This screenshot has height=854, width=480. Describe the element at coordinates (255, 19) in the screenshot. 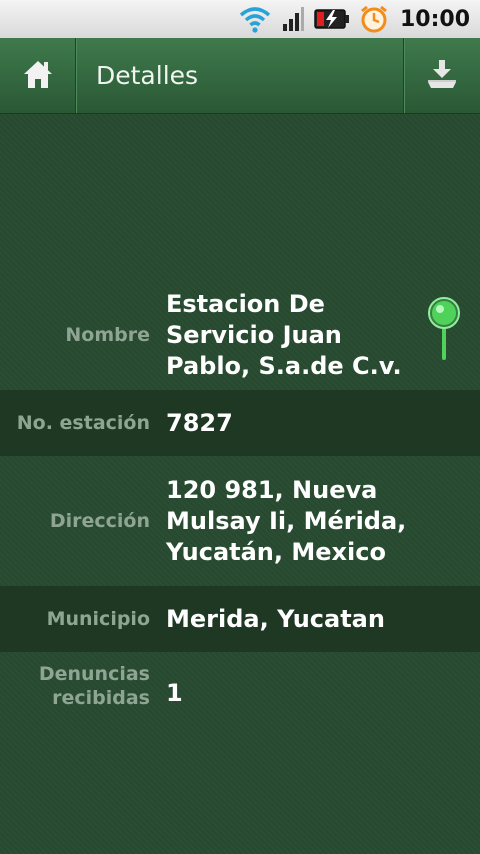

I see `wifi-icon` at that location.